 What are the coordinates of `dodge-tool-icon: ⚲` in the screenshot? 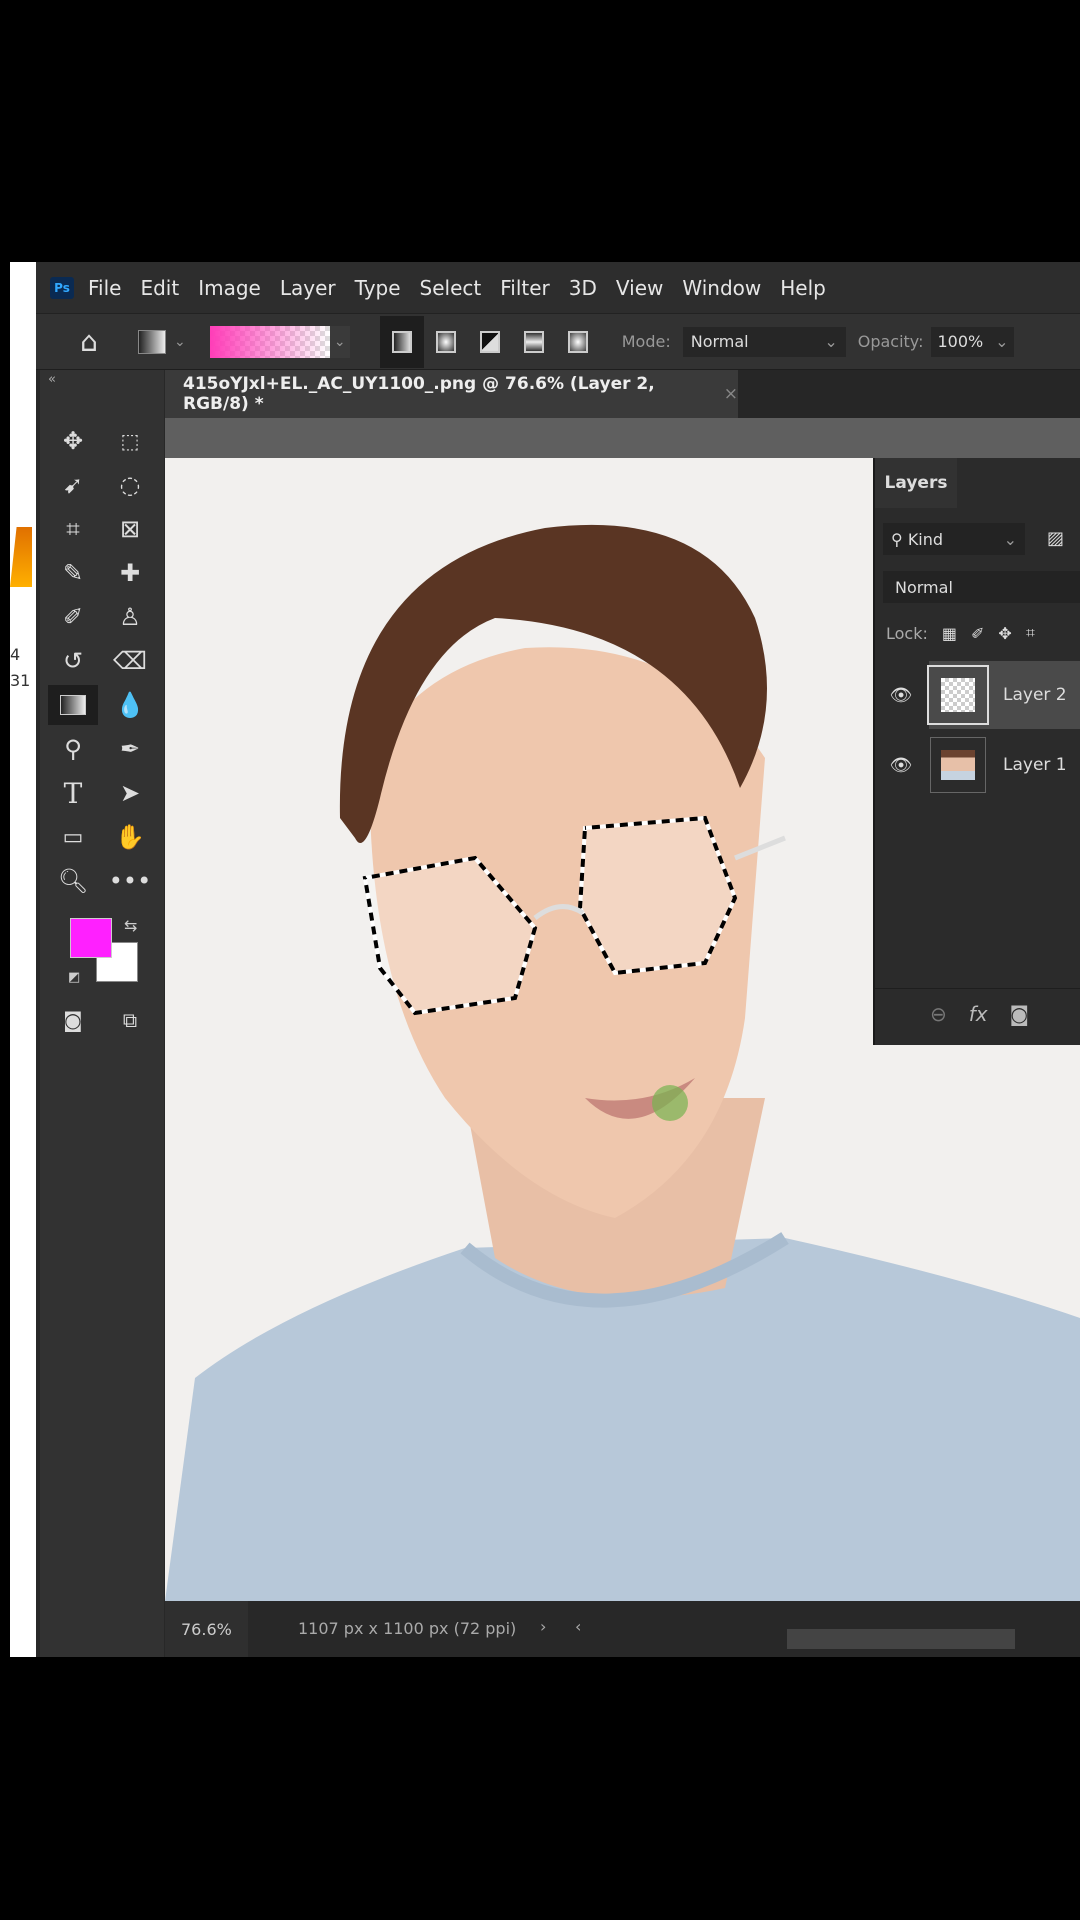 It's located at (73, 749).